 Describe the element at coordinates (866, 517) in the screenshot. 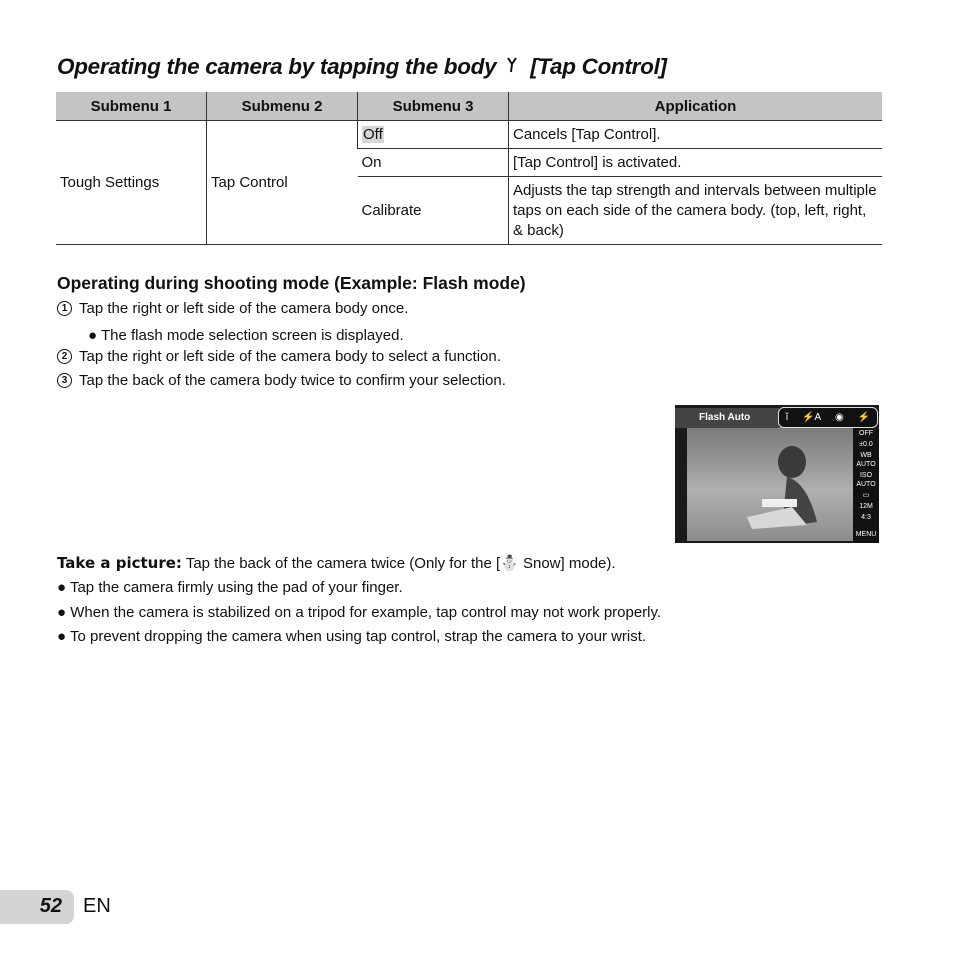

I see `aspect-indicator: 4:3` at that location.